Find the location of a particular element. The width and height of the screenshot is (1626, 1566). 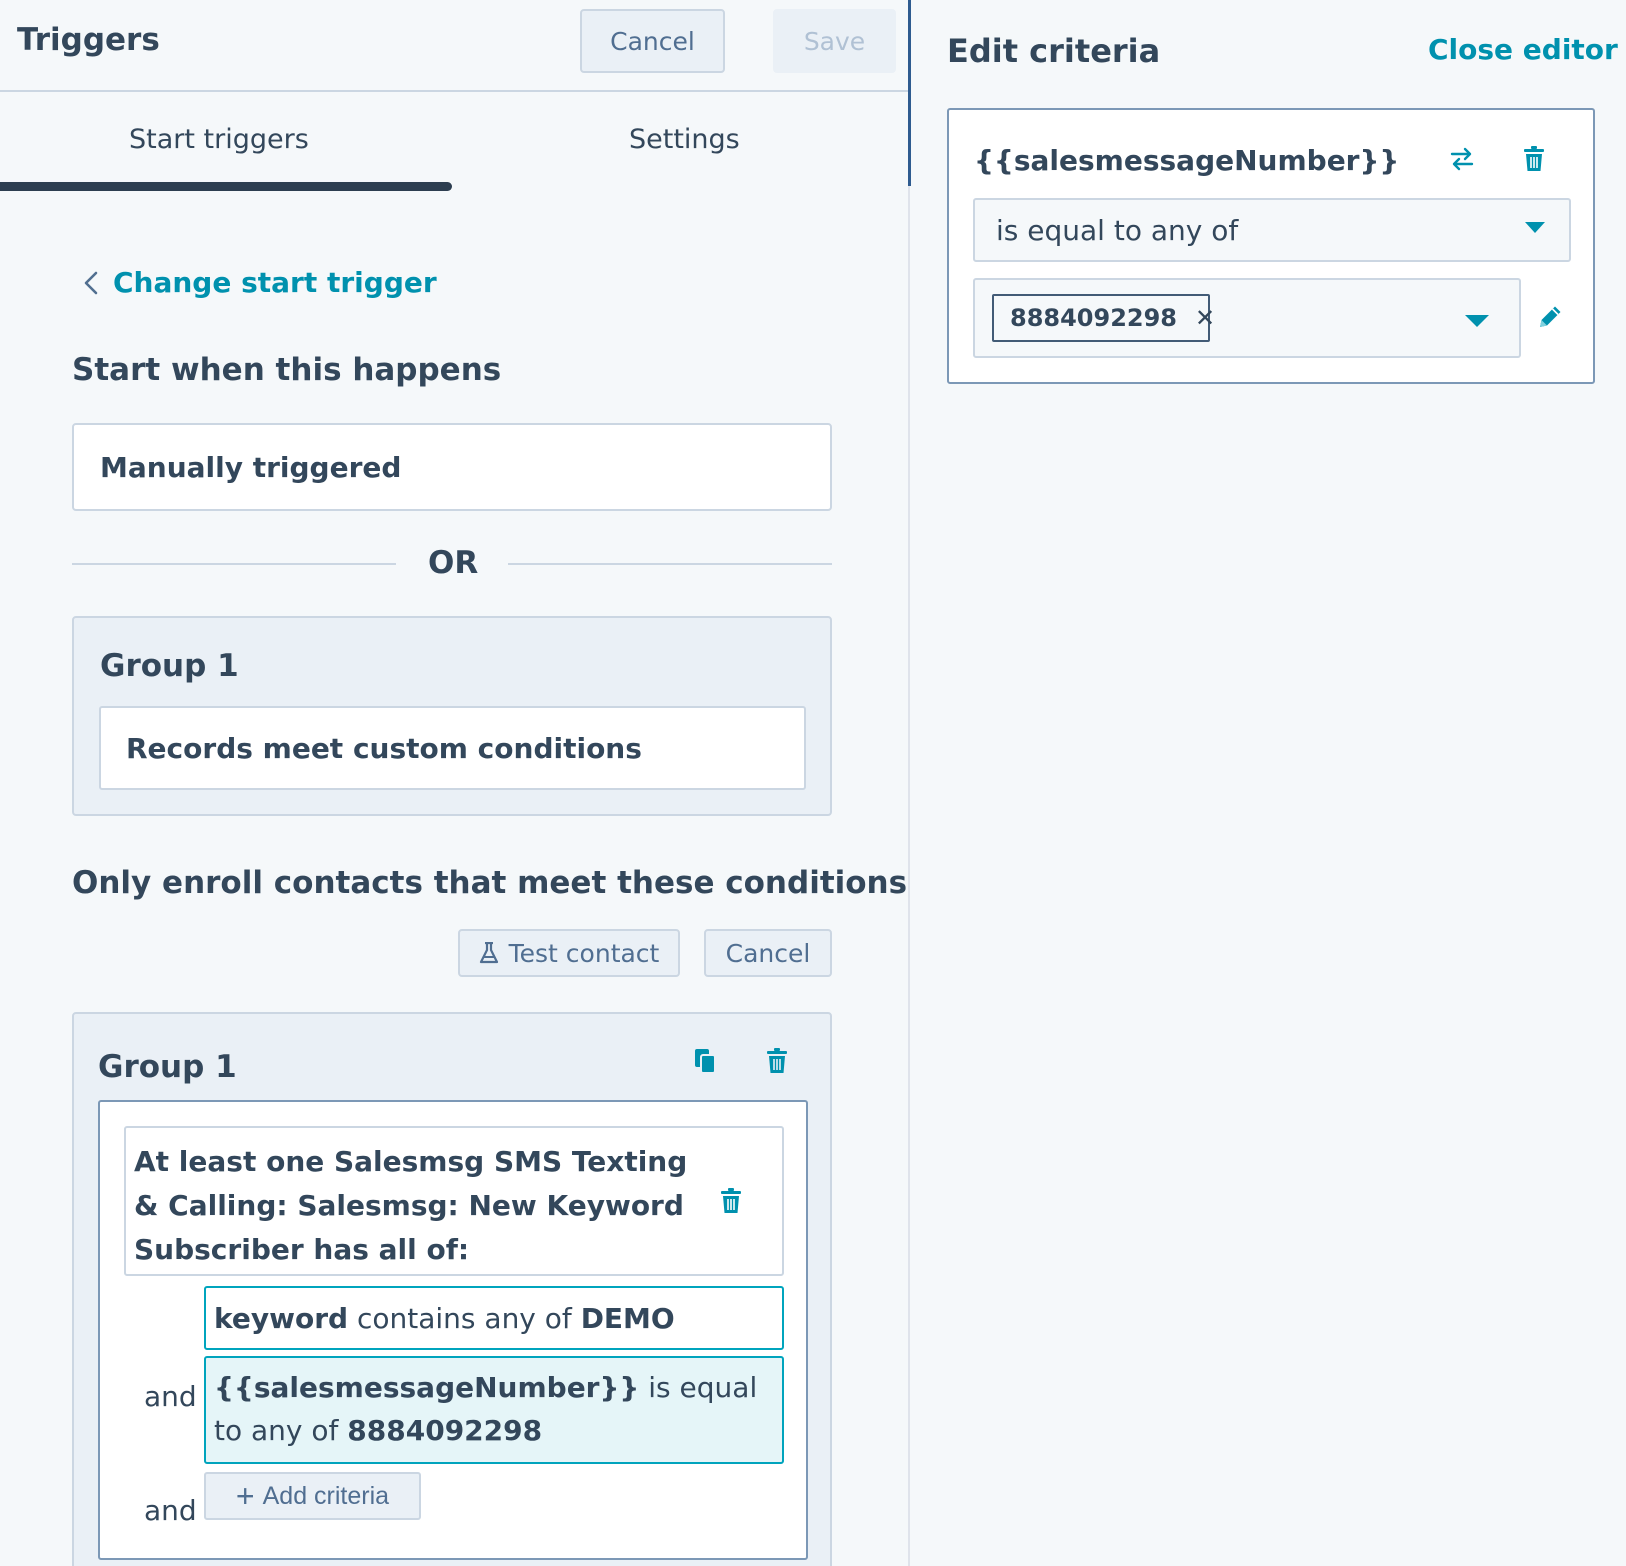

add-criteria-button: + Add criteria is located at coordinates (312, 1496).